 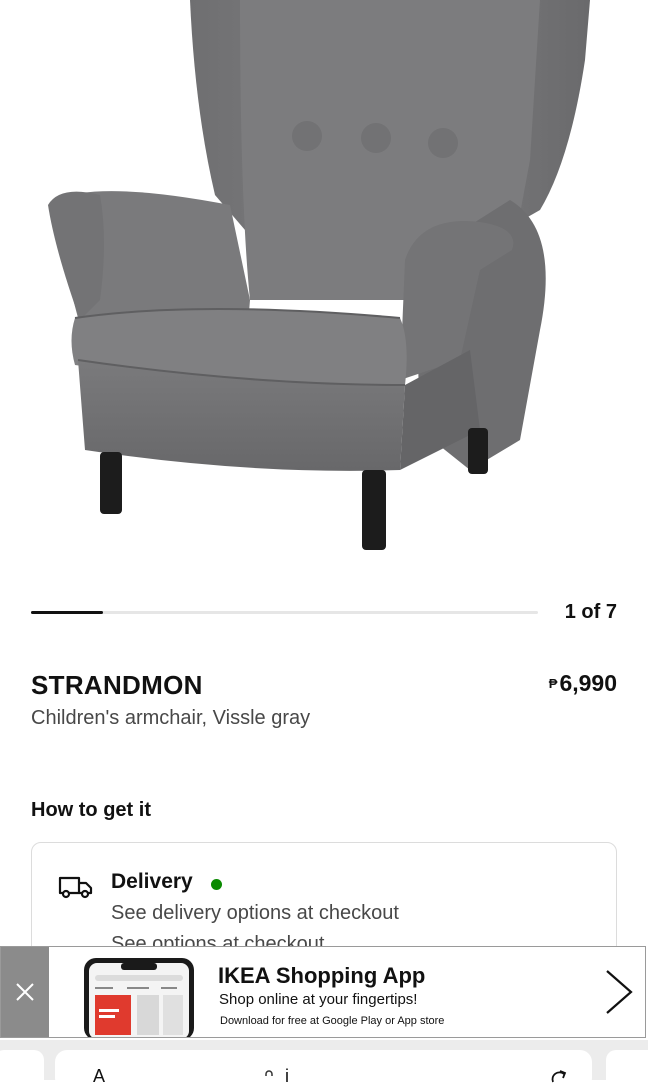 I want to click on image-counter: 1 of 7, so click(x=590, y=612).